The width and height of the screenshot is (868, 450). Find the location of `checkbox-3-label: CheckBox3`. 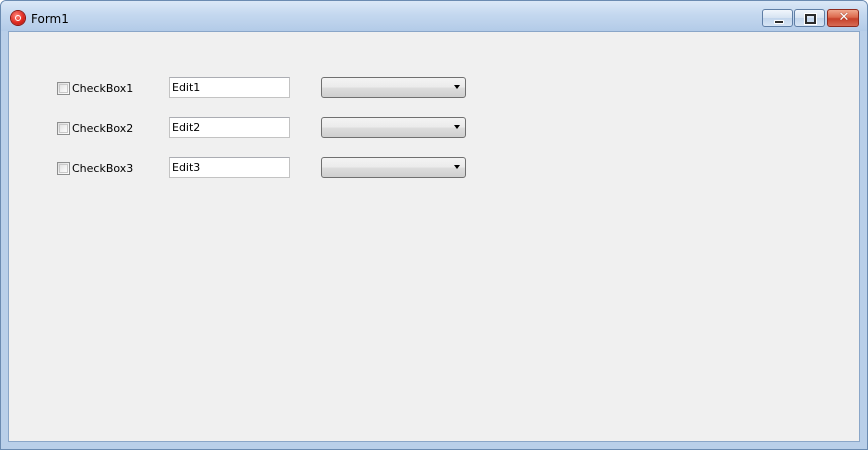

checkbox-3-label: CheckBox3 is located at coordinates (102, 168).